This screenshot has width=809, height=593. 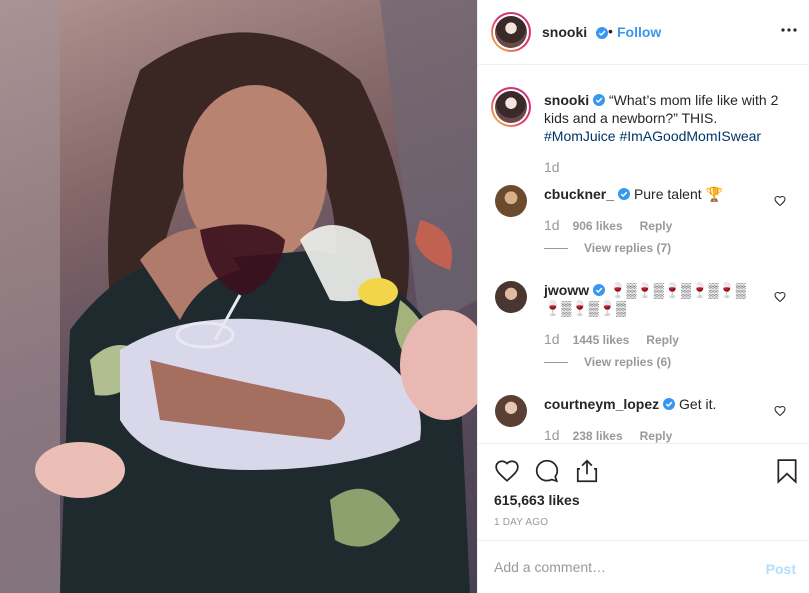 What do you see at coordinates (566, 290) in the screenshot?
I see `comment-username: jwoww` at bounding box center [566, 290].